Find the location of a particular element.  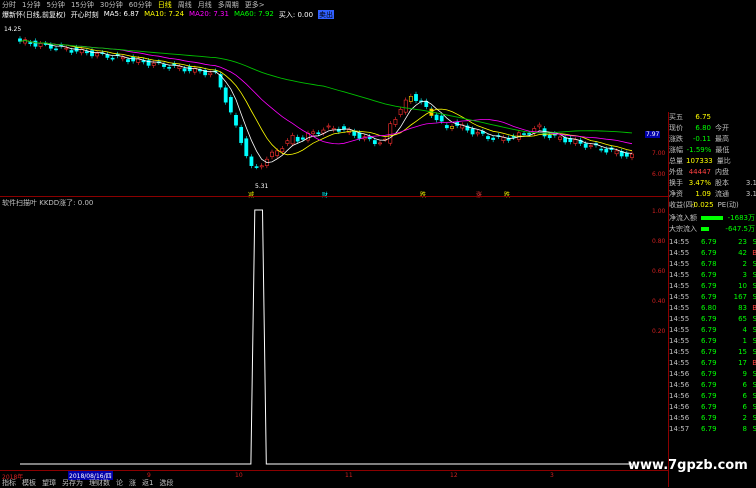

tick-row: 14:55 6.79 23 S is located at coordinates (712, 242).